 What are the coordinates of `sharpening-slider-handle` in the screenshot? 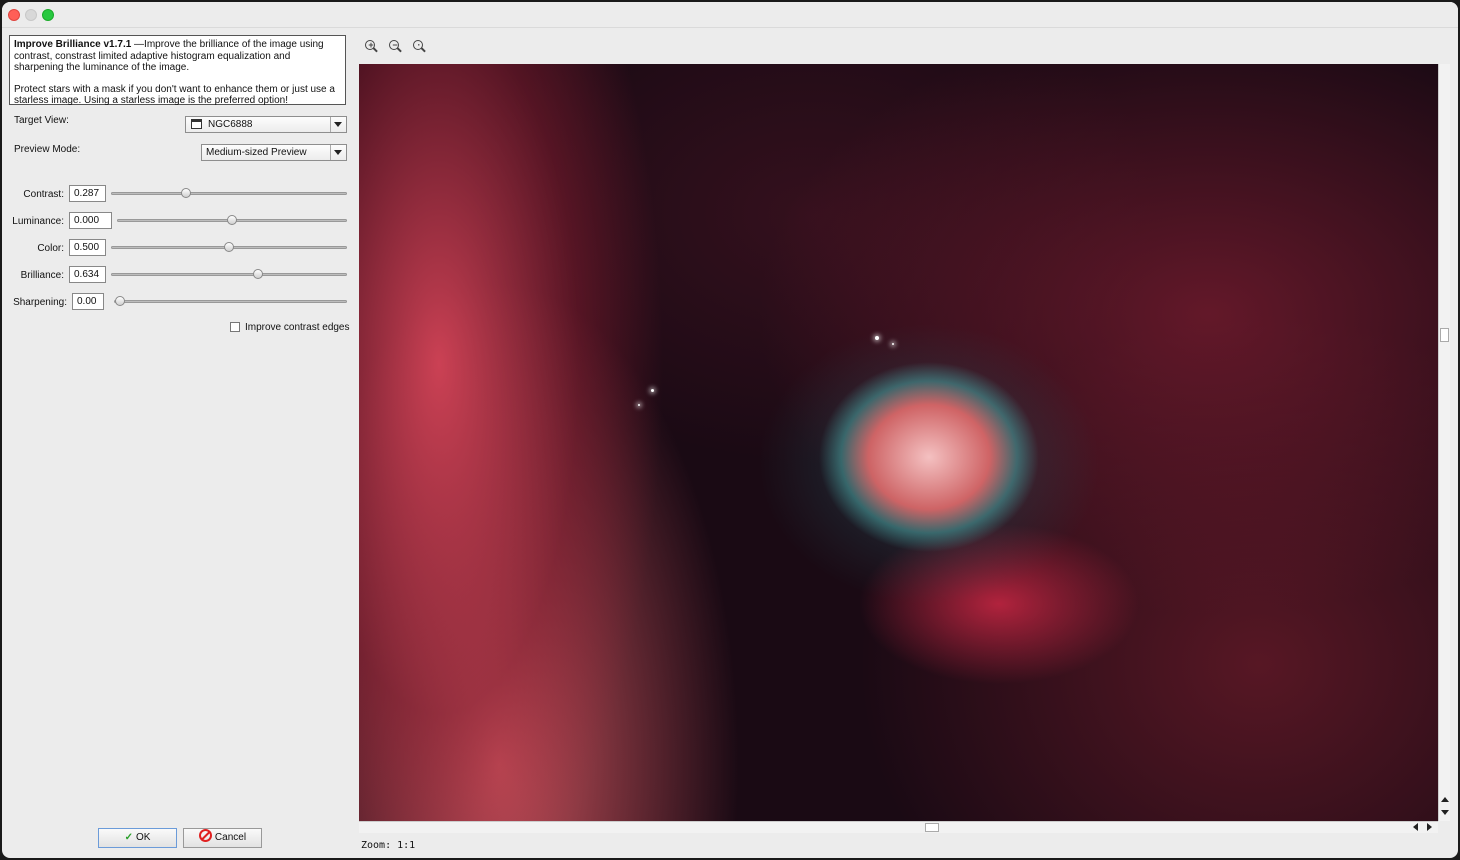 It's located at (120, 301).